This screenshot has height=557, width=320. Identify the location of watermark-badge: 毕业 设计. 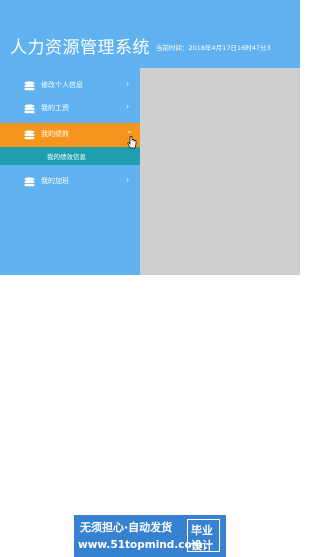
(203, 535).